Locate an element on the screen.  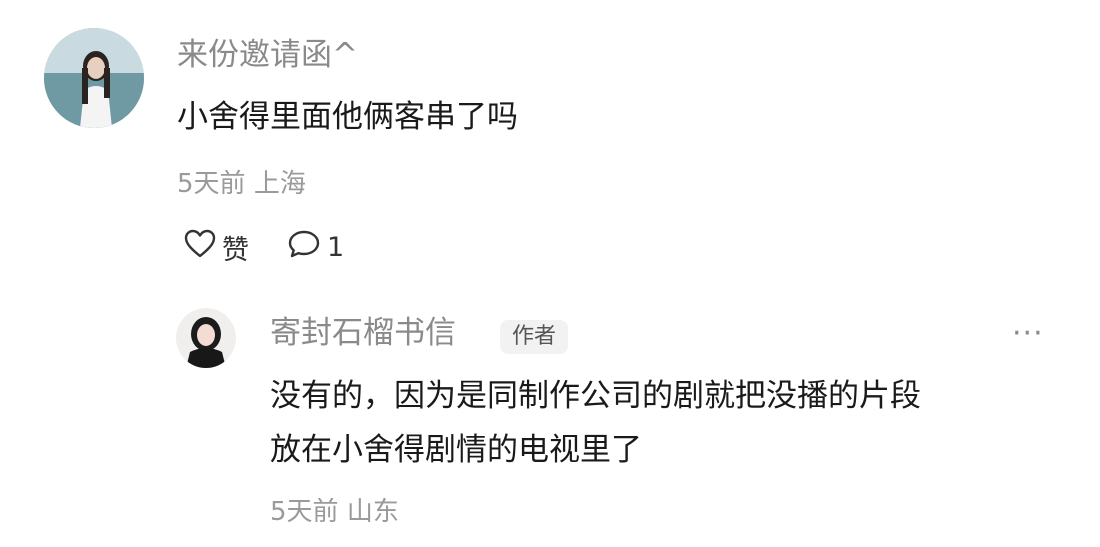
reply-text: 没有的，因为是同制作公司的剧就把没播的片段 放在小舍得剧情的电视里了 is located at coordinates (595, 423).